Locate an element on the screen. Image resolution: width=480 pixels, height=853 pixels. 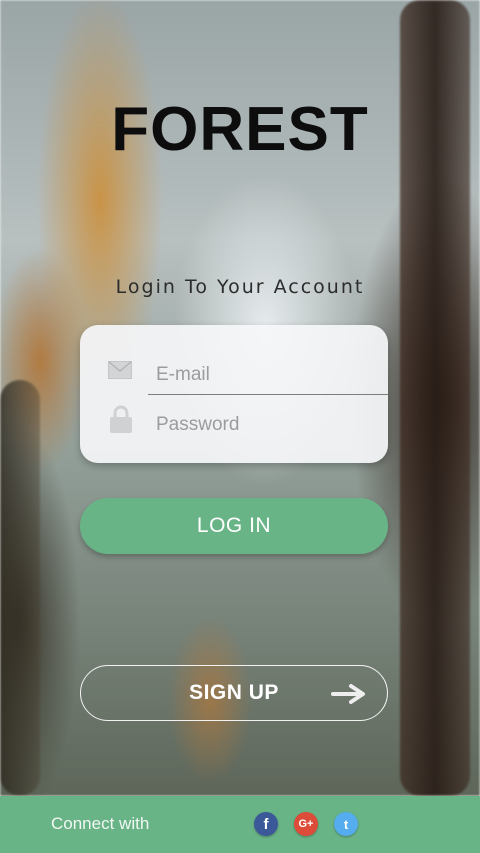
connect-with-label: Connect with is located at coordinates (100, 823).